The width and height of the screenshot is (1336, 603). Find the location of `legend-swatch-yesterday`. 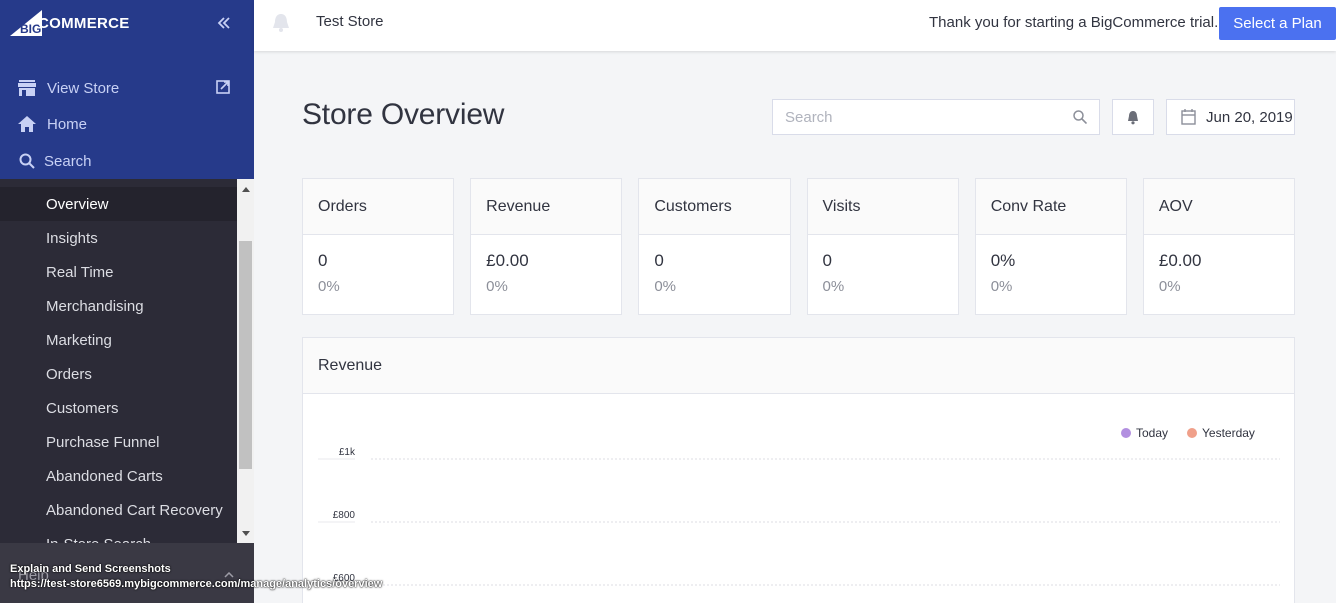

legend-swatch-yesterday is located at coordinates (1192, 433).